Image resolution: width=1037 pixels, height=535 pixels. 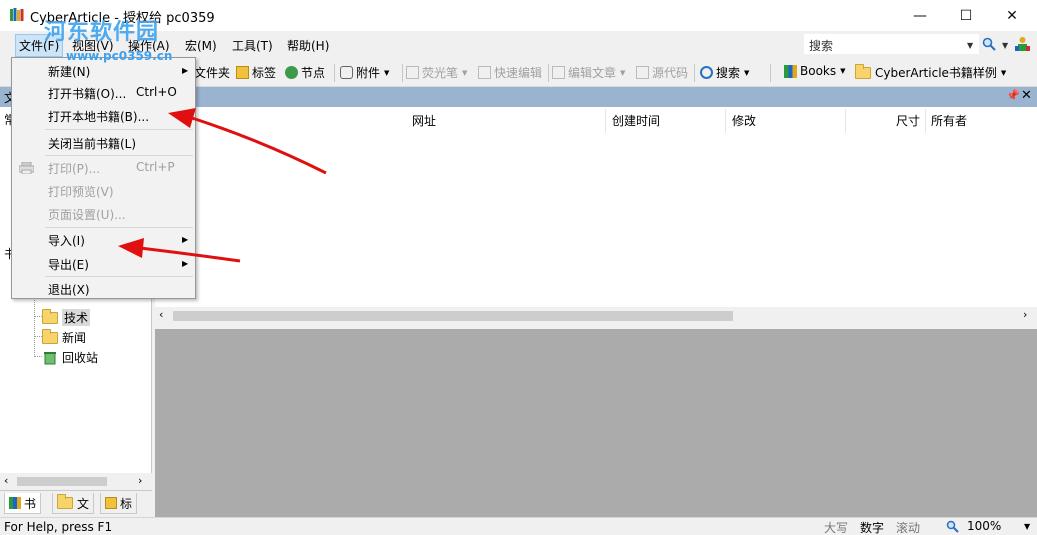 I want to click on status-caps: 大写, so click(x=836, y=528).